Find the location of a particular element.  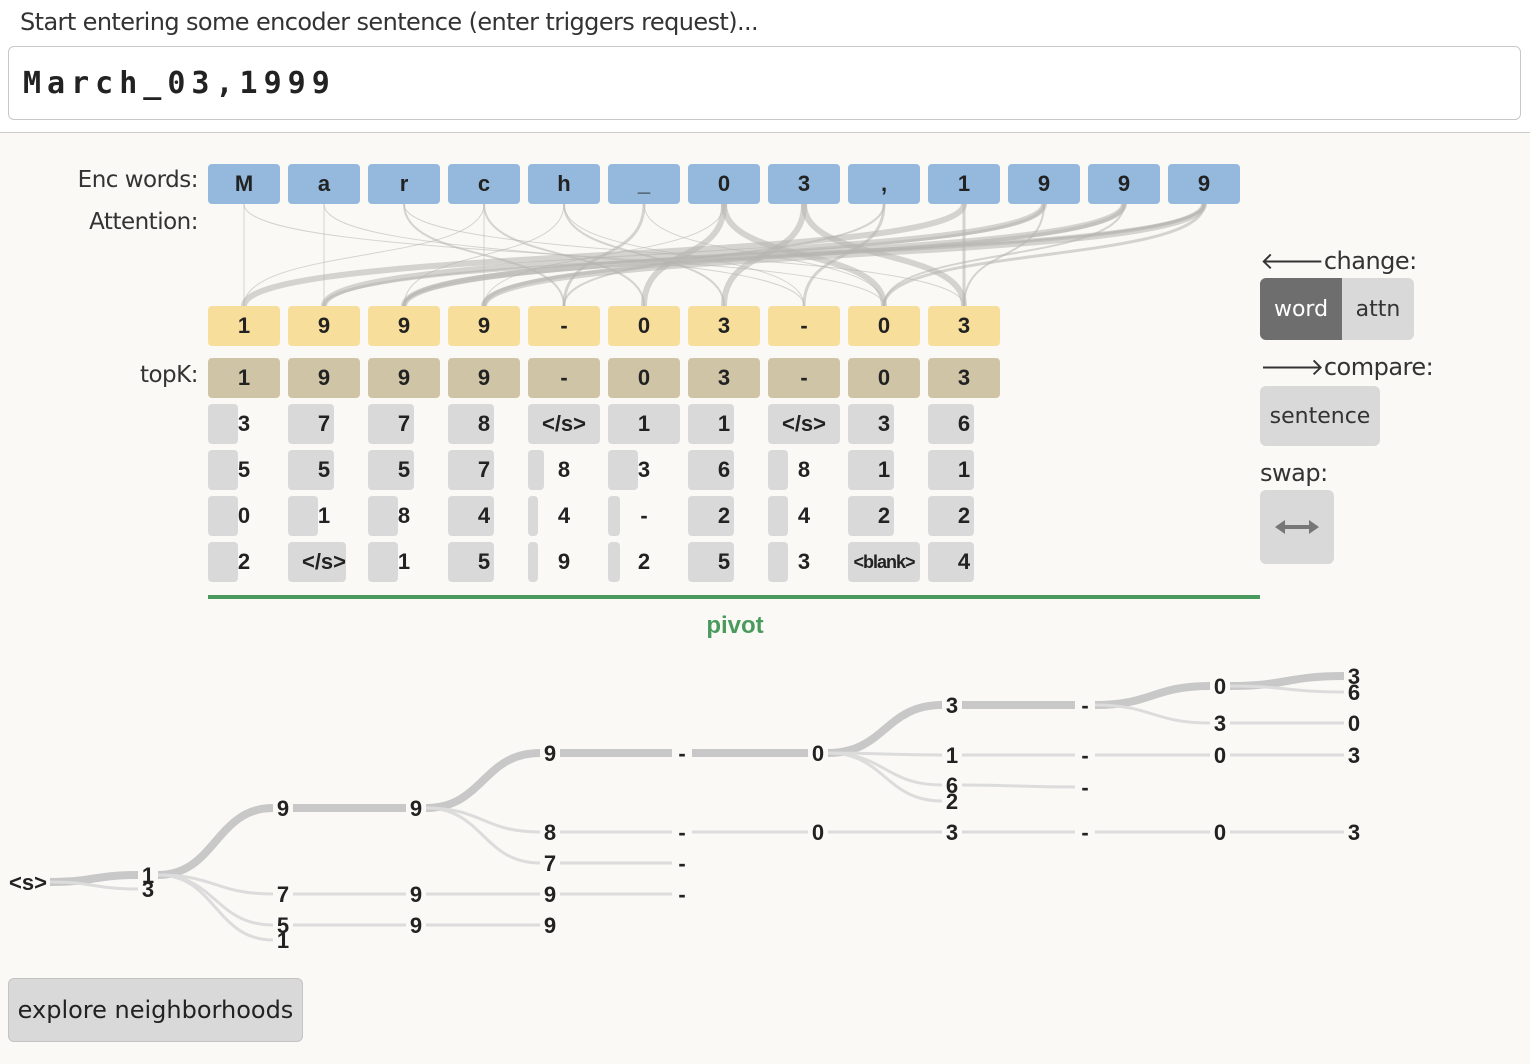

explore-neighborhoods-button: explore neighborhoods is located at coordinates (155, 1010).